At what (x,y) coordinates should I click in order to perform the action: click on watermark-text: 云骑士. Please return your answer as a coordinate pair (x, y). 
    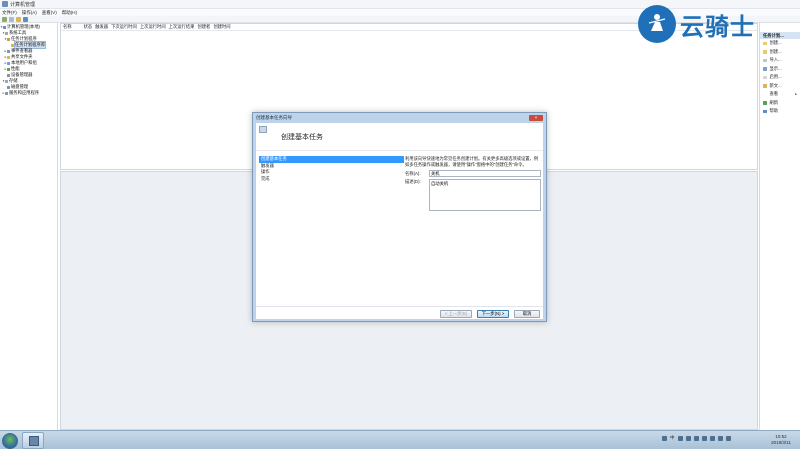
    Looking at the image, I should click on (717, 26).